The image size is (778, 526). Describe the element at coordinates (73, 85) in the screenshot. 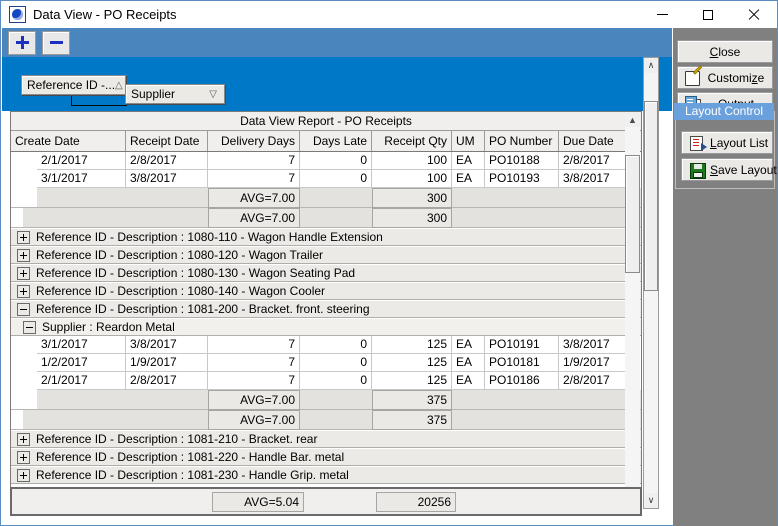

I see `group-field-reference-id: Reference ID -... △` at that location.